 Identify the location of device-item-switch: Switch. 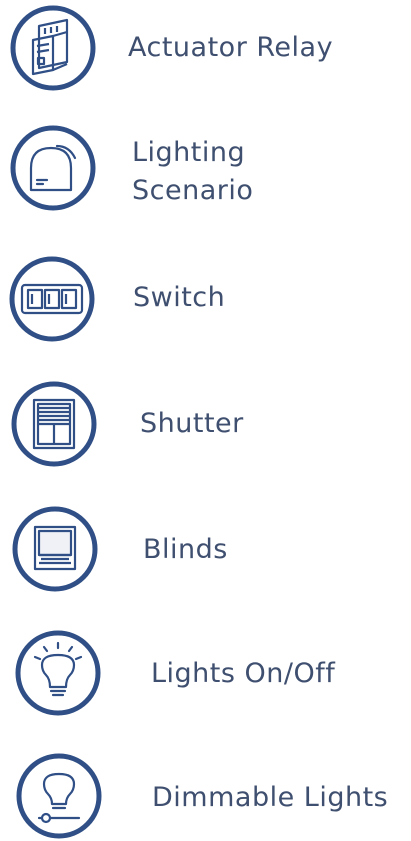
(205, 296).